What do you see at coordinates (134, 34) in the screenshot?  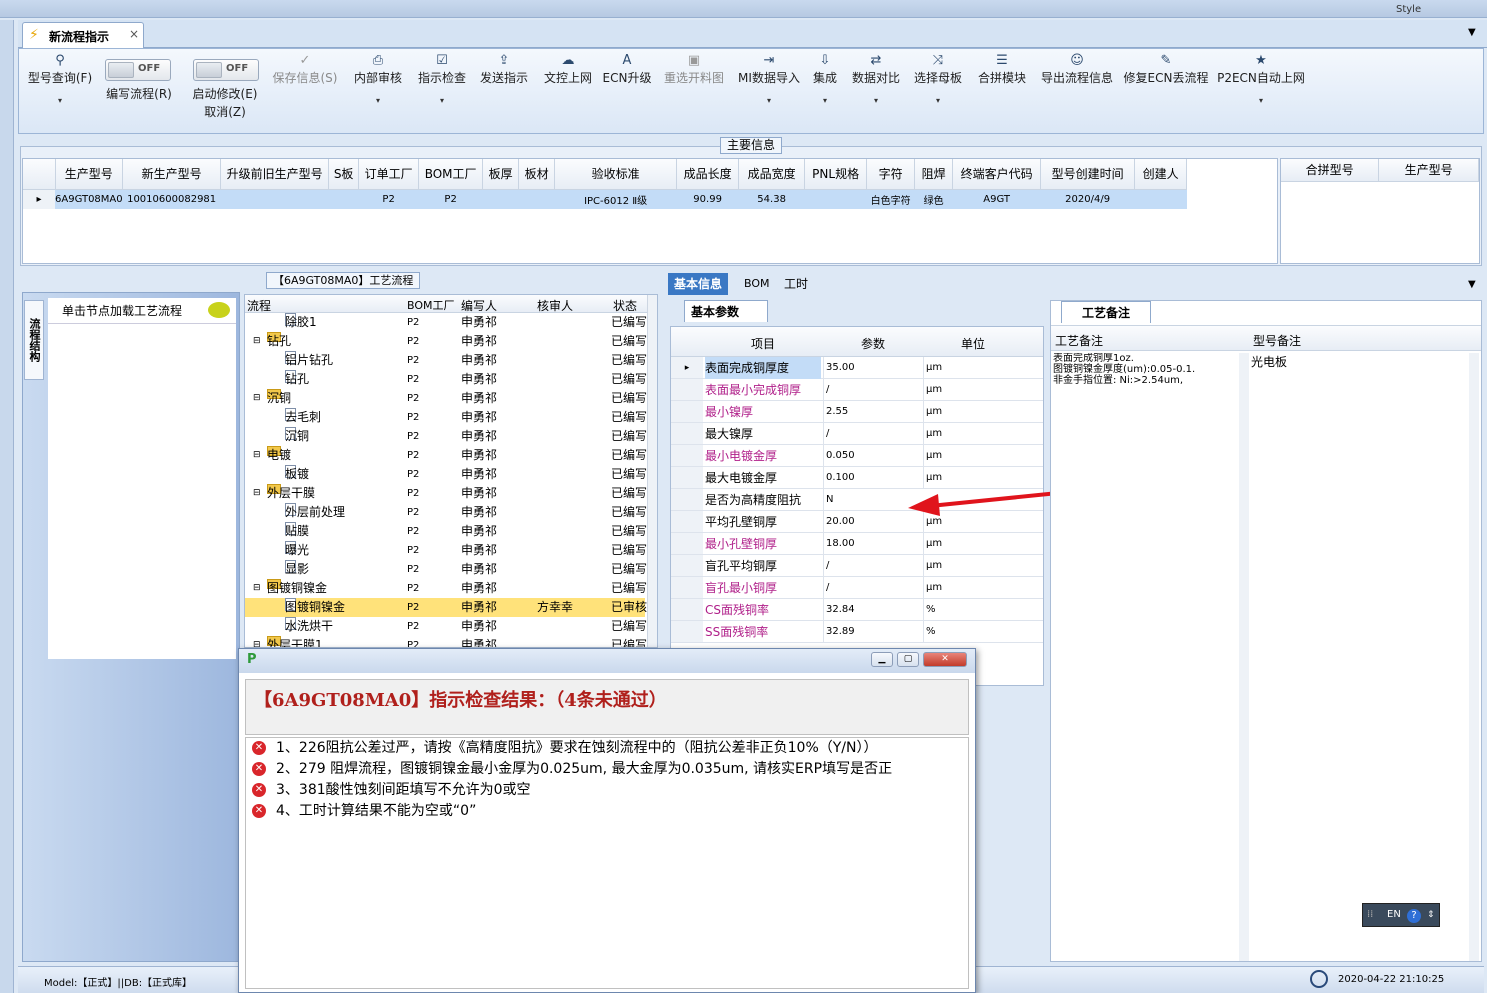 I see `tab-close-button: ×` at bounding box center [134, 34].